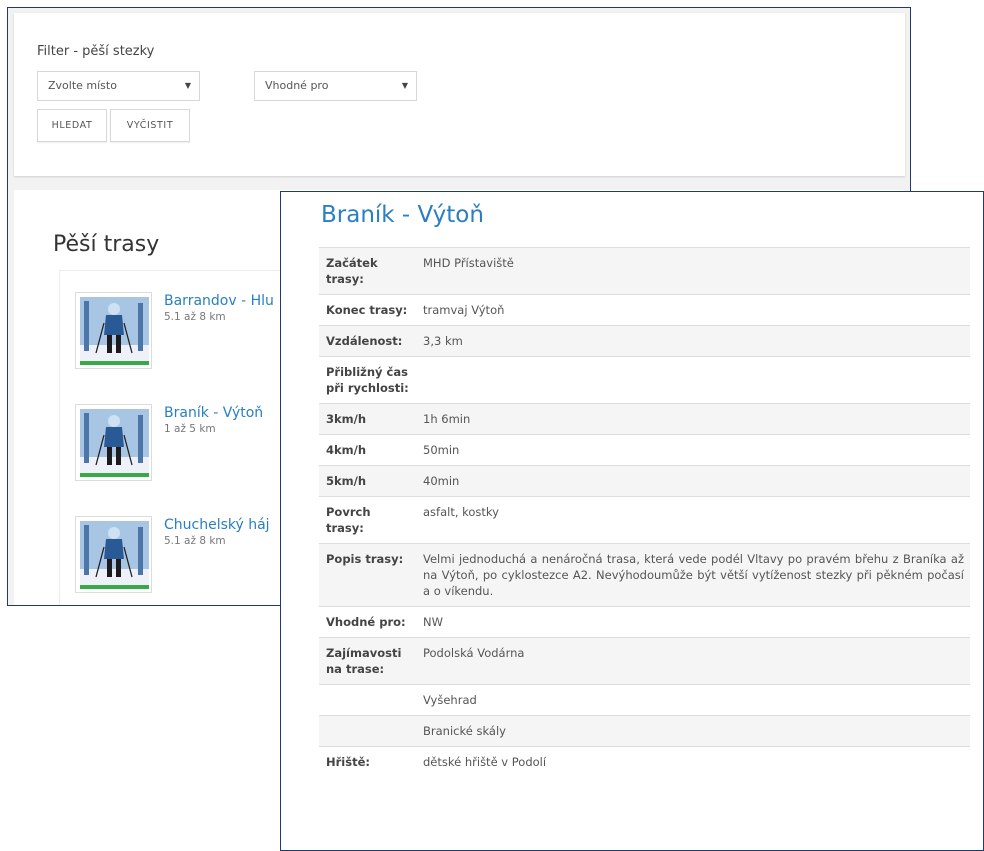 The width and height of the screenshot is (984, 851). I want to click on table-row: Vyšehrad, so click(644, 700).